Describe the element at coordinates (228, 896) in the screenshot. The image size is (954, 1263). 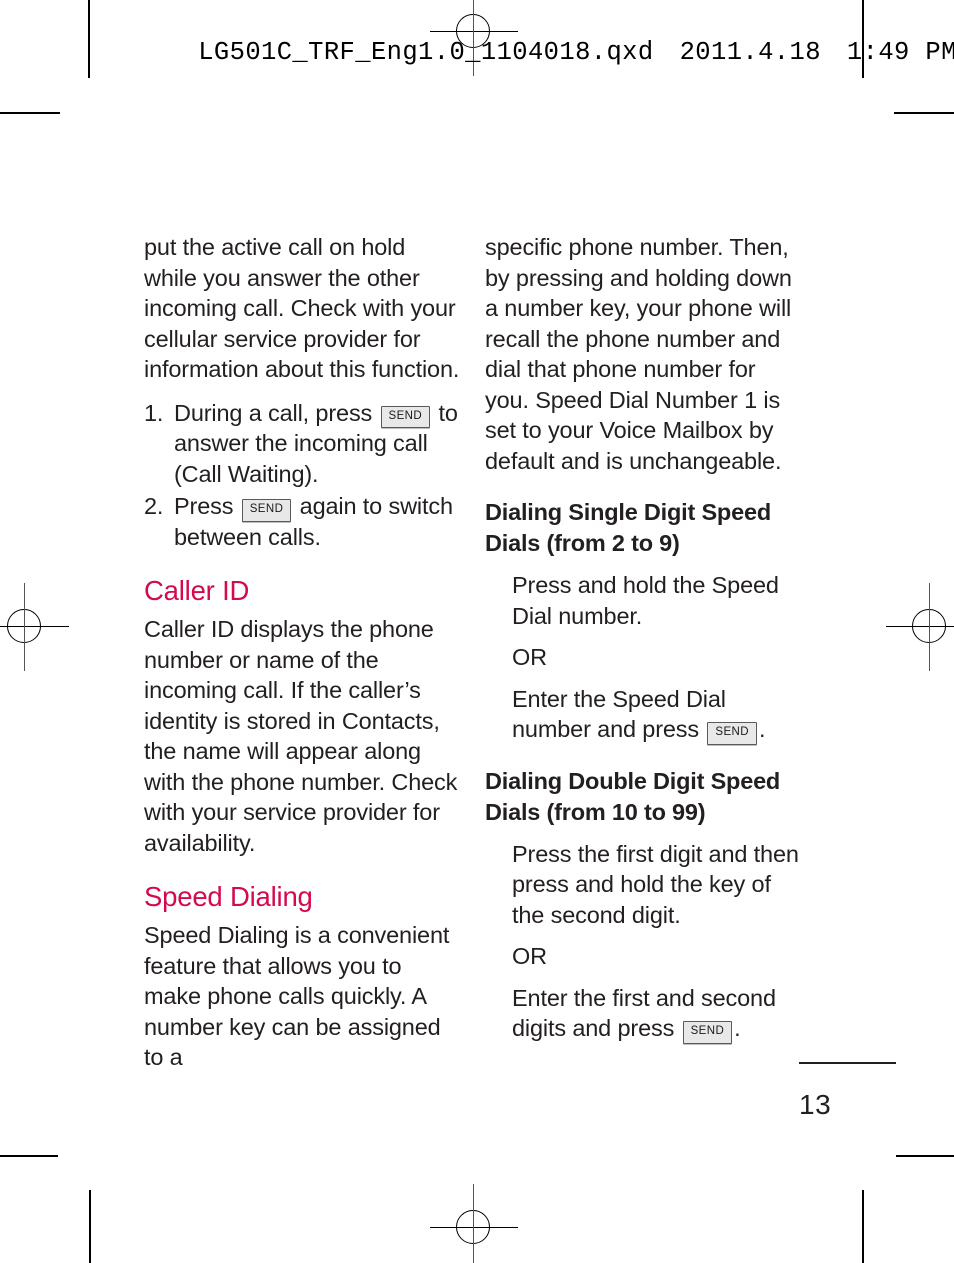
I see `section-heading-speed-dialing: Speed Dialing` at that location.